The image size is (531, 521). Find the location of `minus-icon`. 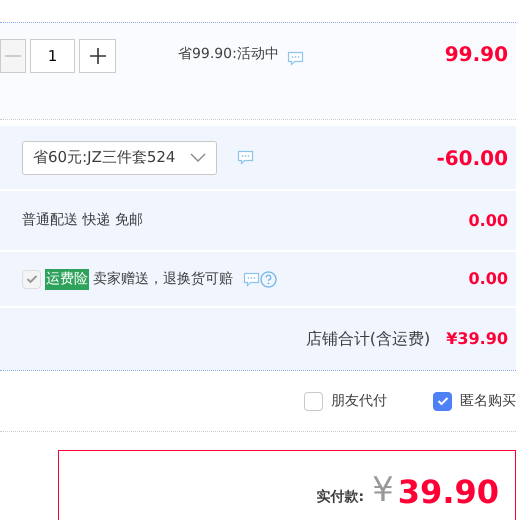

minus-icon is located at coordinates (13, 56).